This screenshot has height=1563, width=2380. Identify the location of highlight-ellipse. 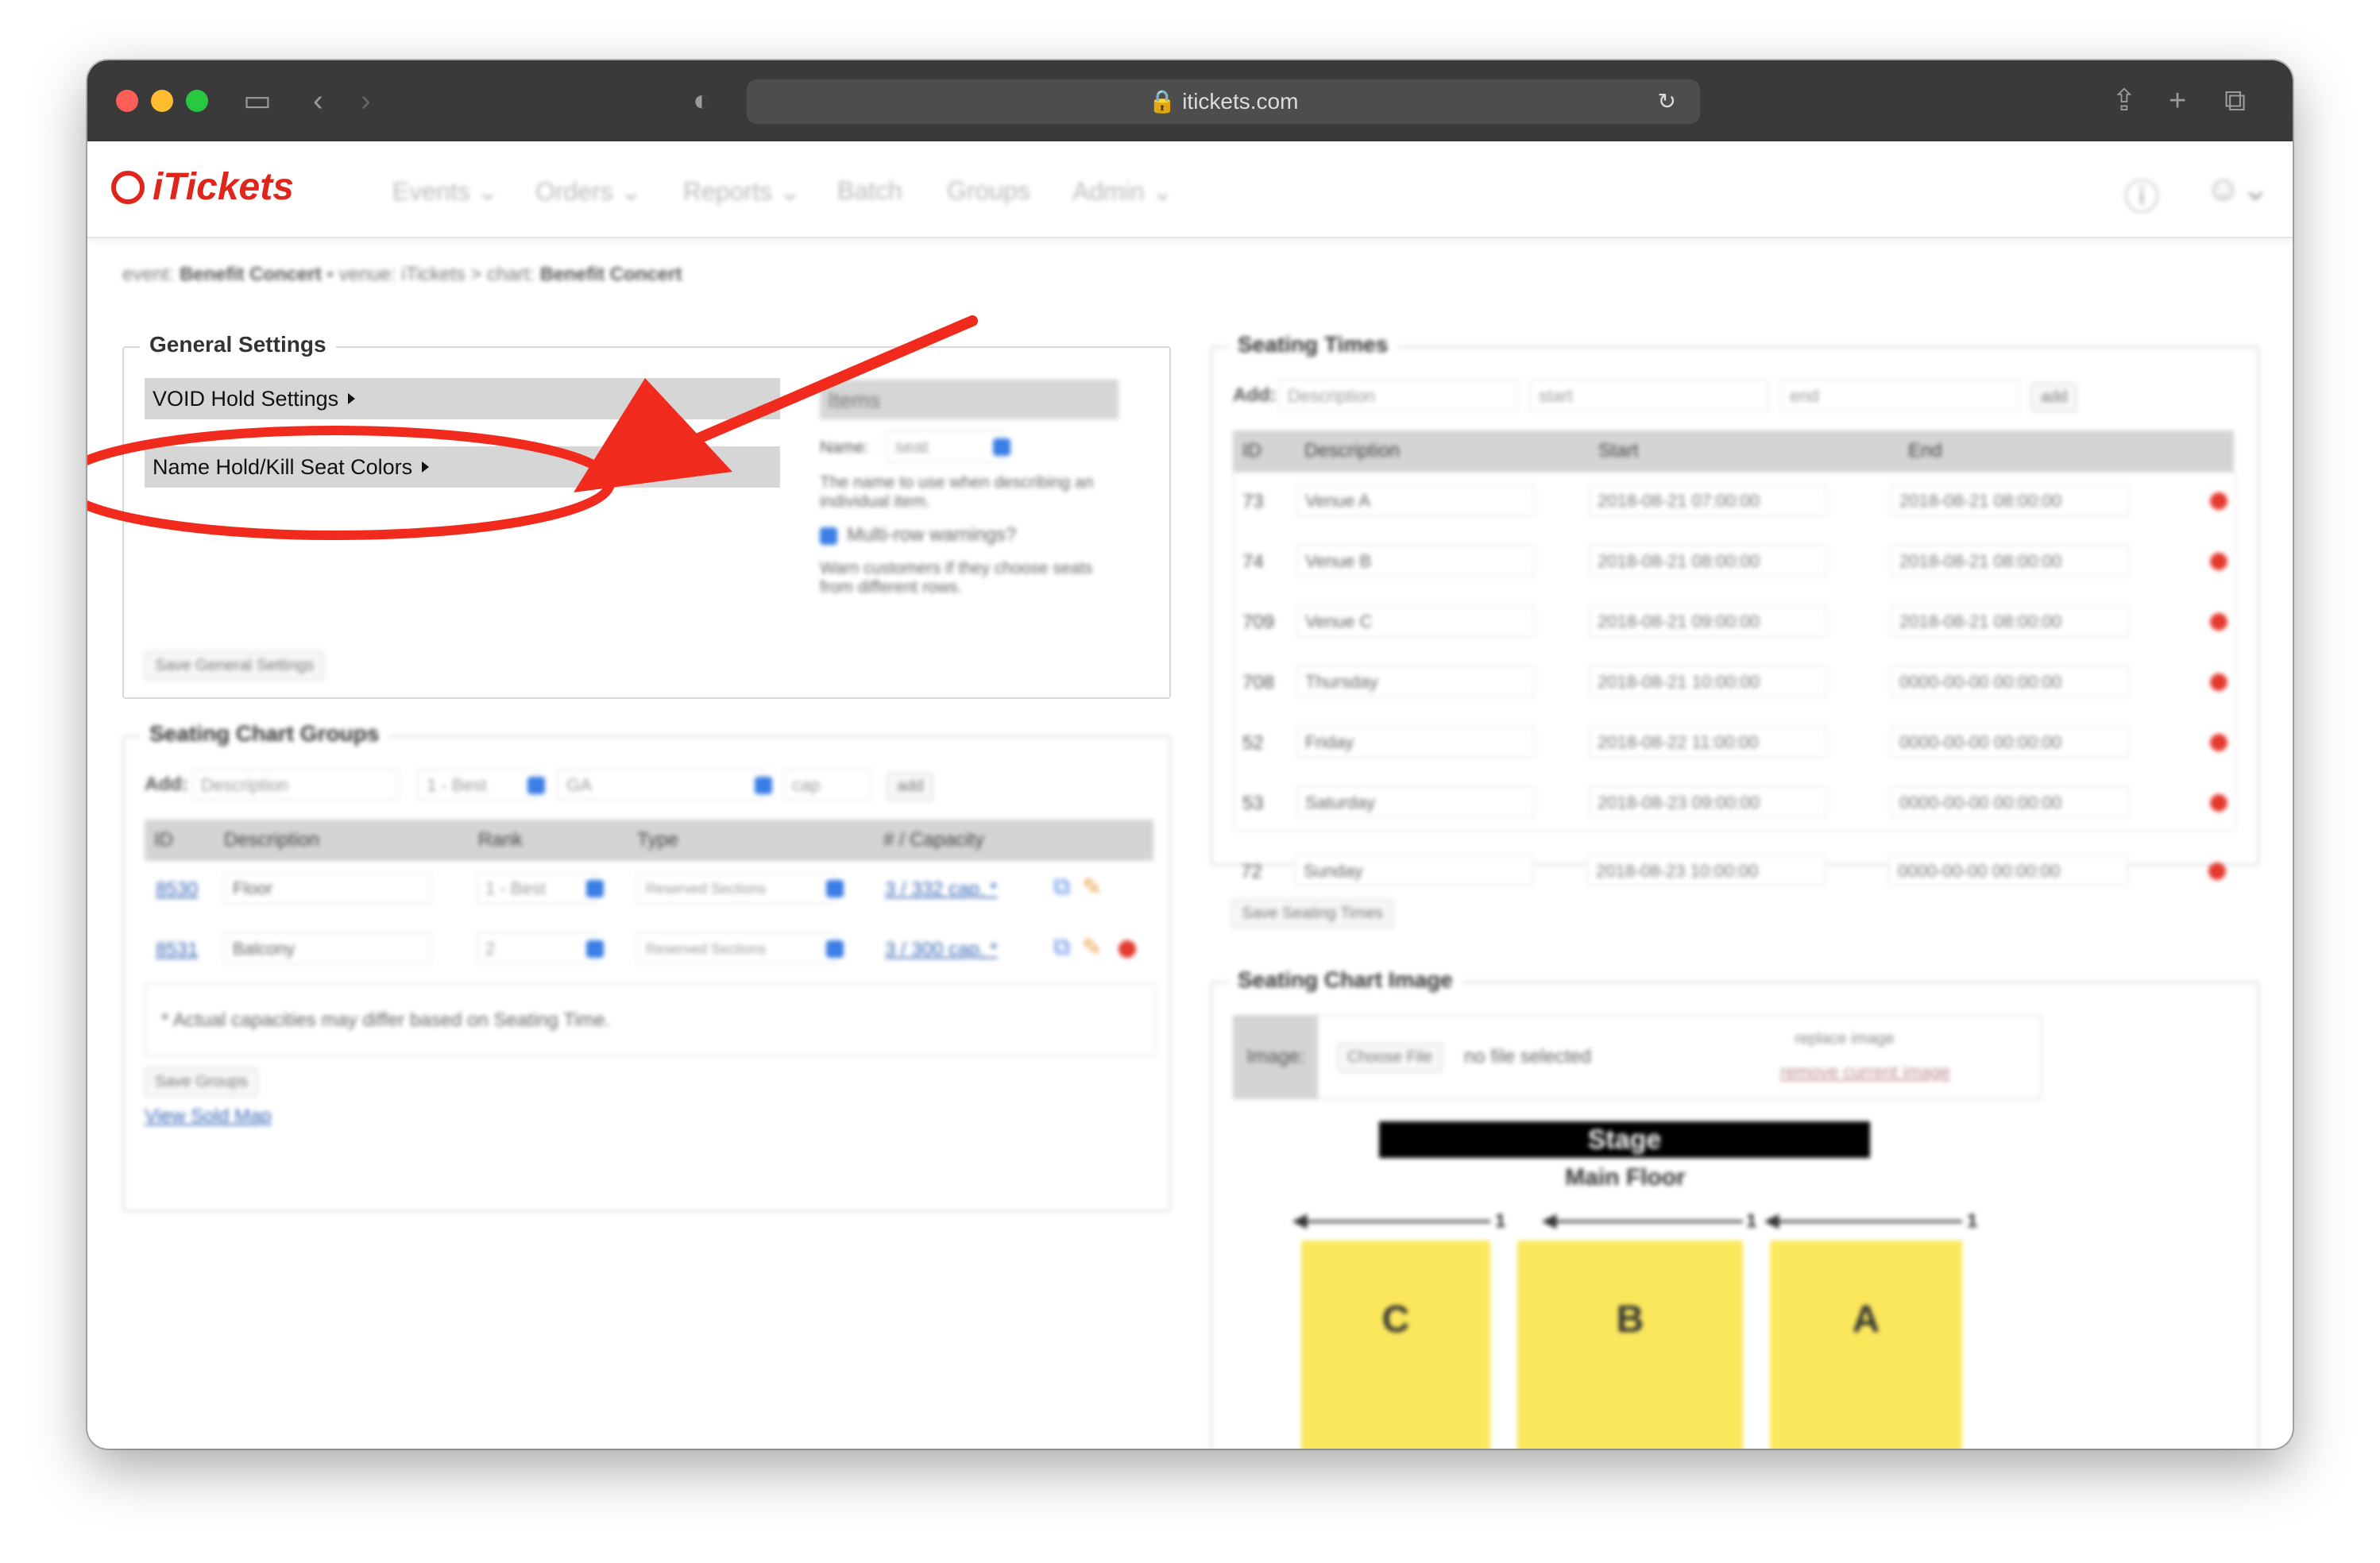
(351, 483).